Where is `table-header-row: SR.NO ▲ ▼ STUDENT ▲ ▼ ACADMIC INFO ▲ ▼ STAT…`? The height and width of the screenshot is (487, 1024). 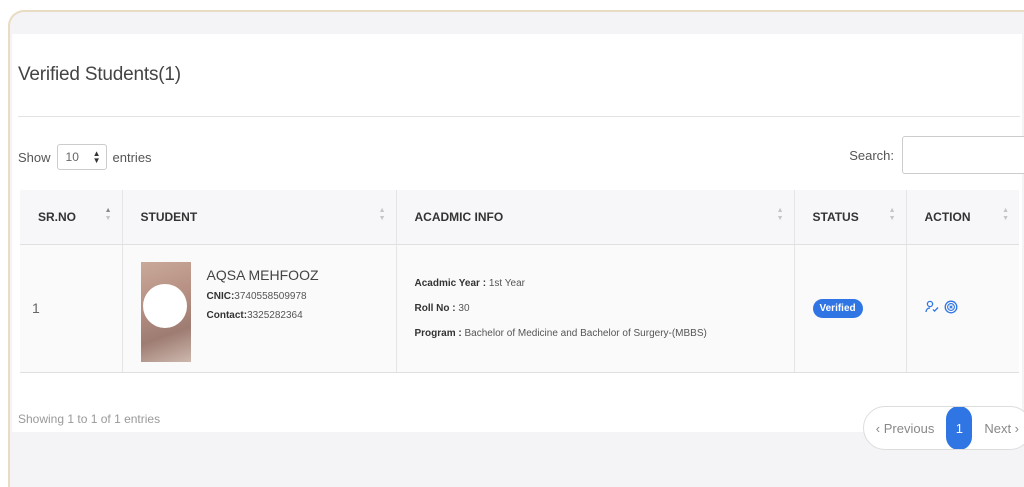
table-header-row: SR.NO ▲ ▼ STUDENT ▲ ▼ ACADMIC INFO ▲ ▼ STAT… is located at coordinates (519, 217).